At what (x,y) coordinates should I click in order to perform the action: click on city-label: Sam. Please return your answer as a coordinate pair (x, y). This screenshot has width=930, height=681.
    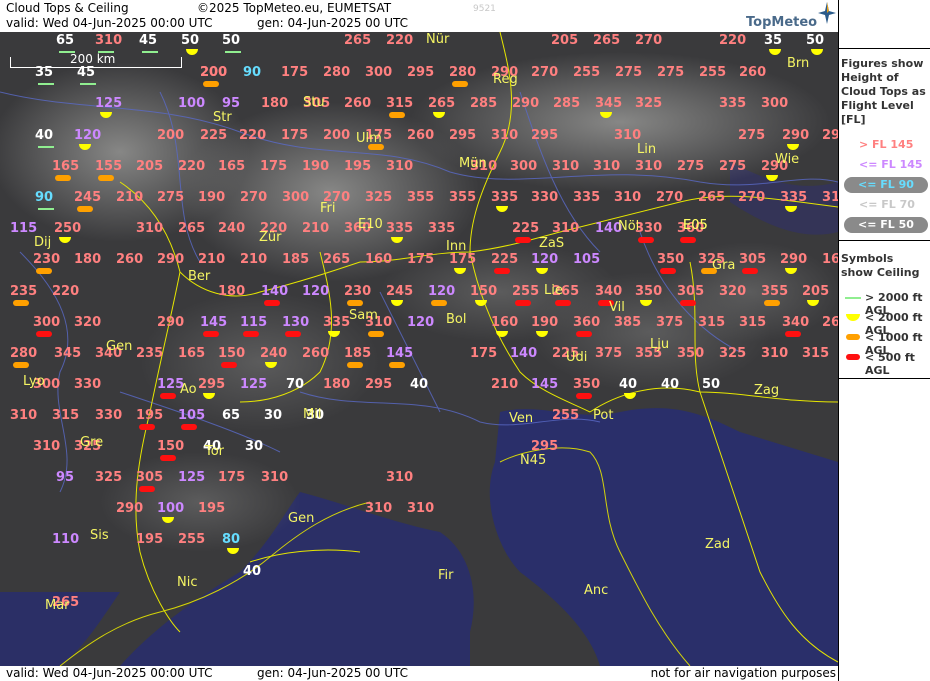
    Looking at the image, I should click on (363, 315).